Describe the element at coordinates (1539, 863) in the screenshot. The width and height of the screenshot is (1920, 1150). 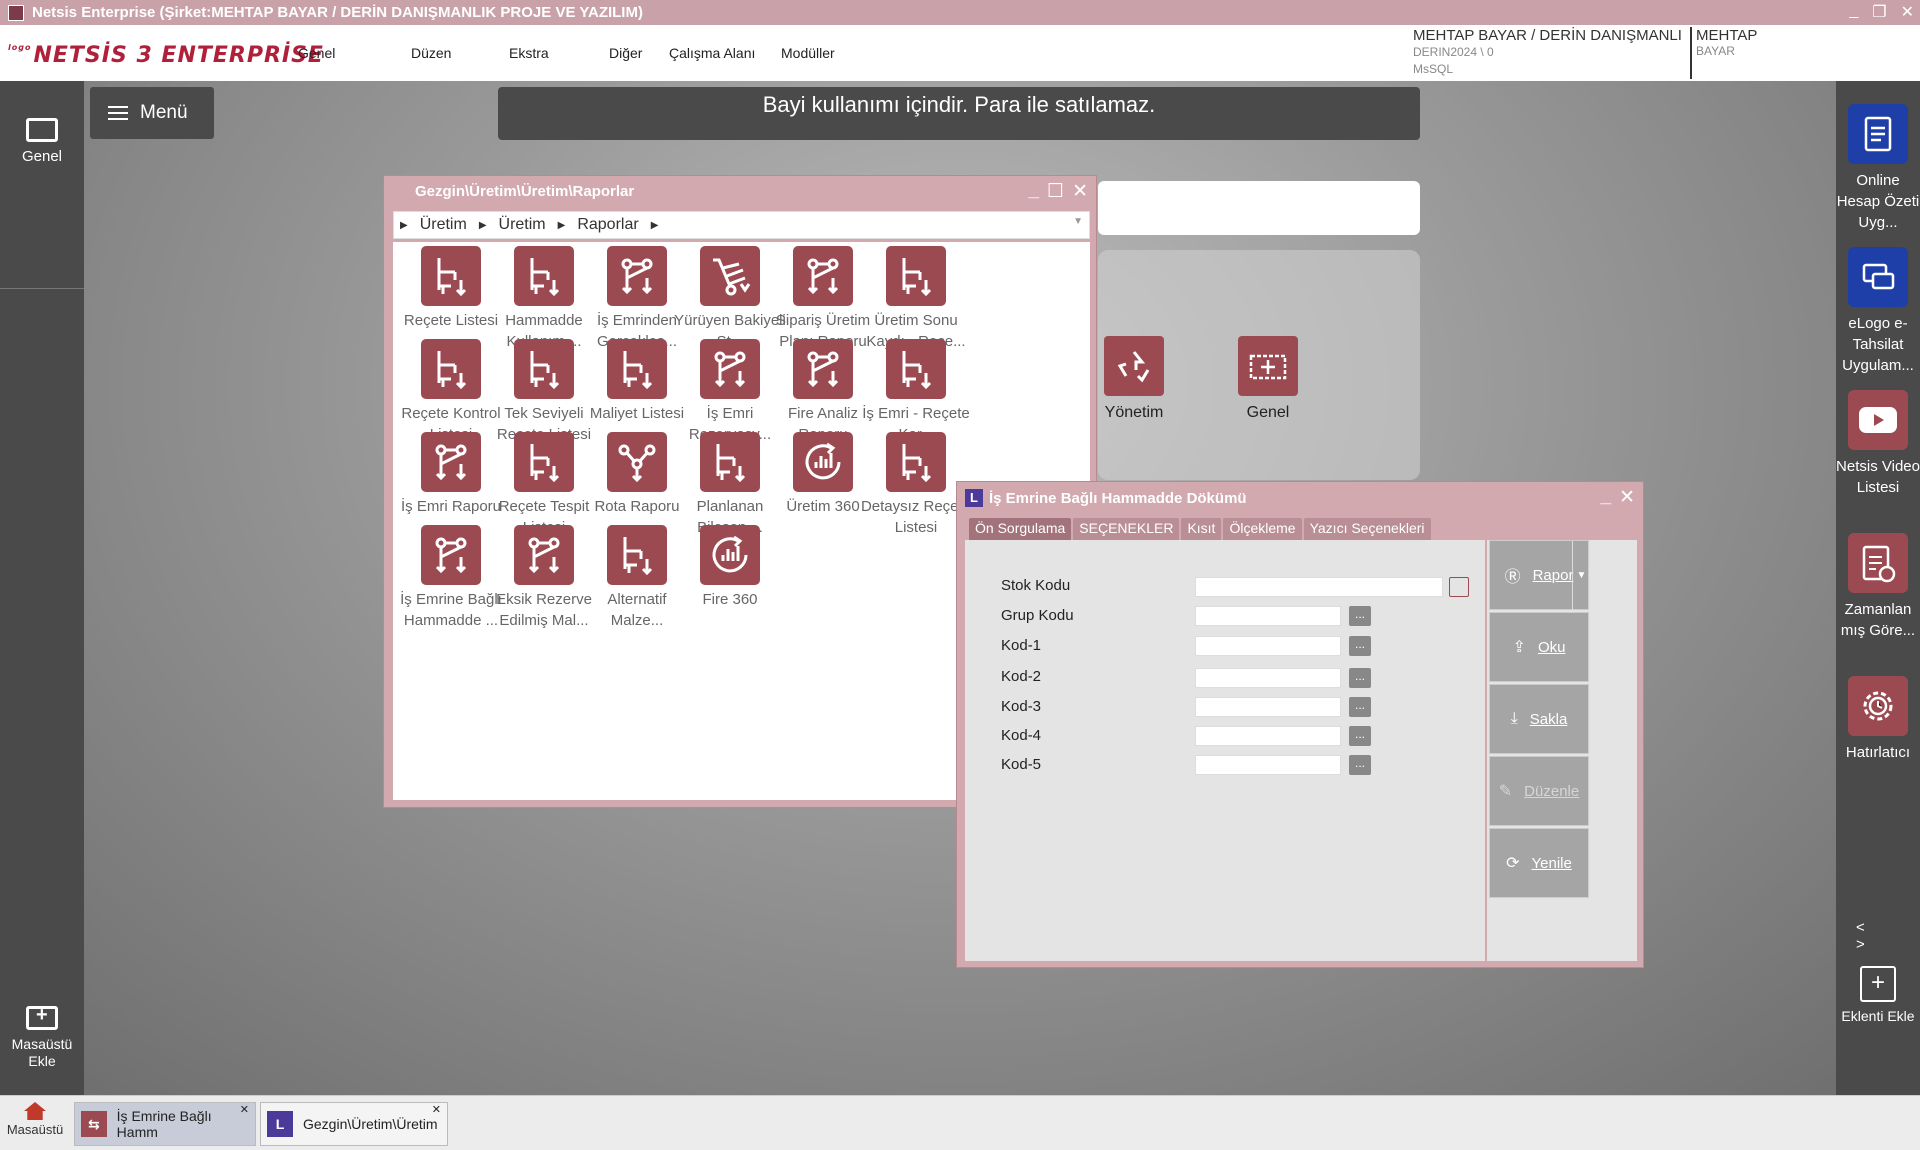
I see `yenile-button: ⟳ Yenile` at that location.